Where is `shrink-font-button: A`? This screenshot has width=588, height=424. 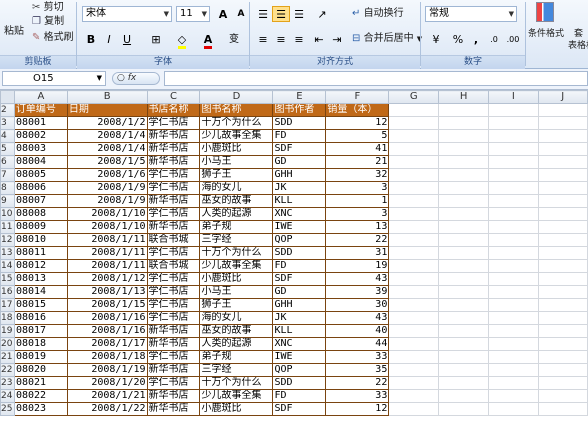 shrink-font-button: A is located at coordinates (241, 14).